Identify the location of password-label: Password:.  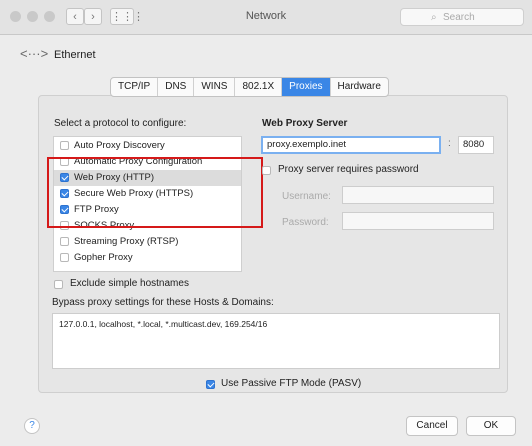
(305, 222).